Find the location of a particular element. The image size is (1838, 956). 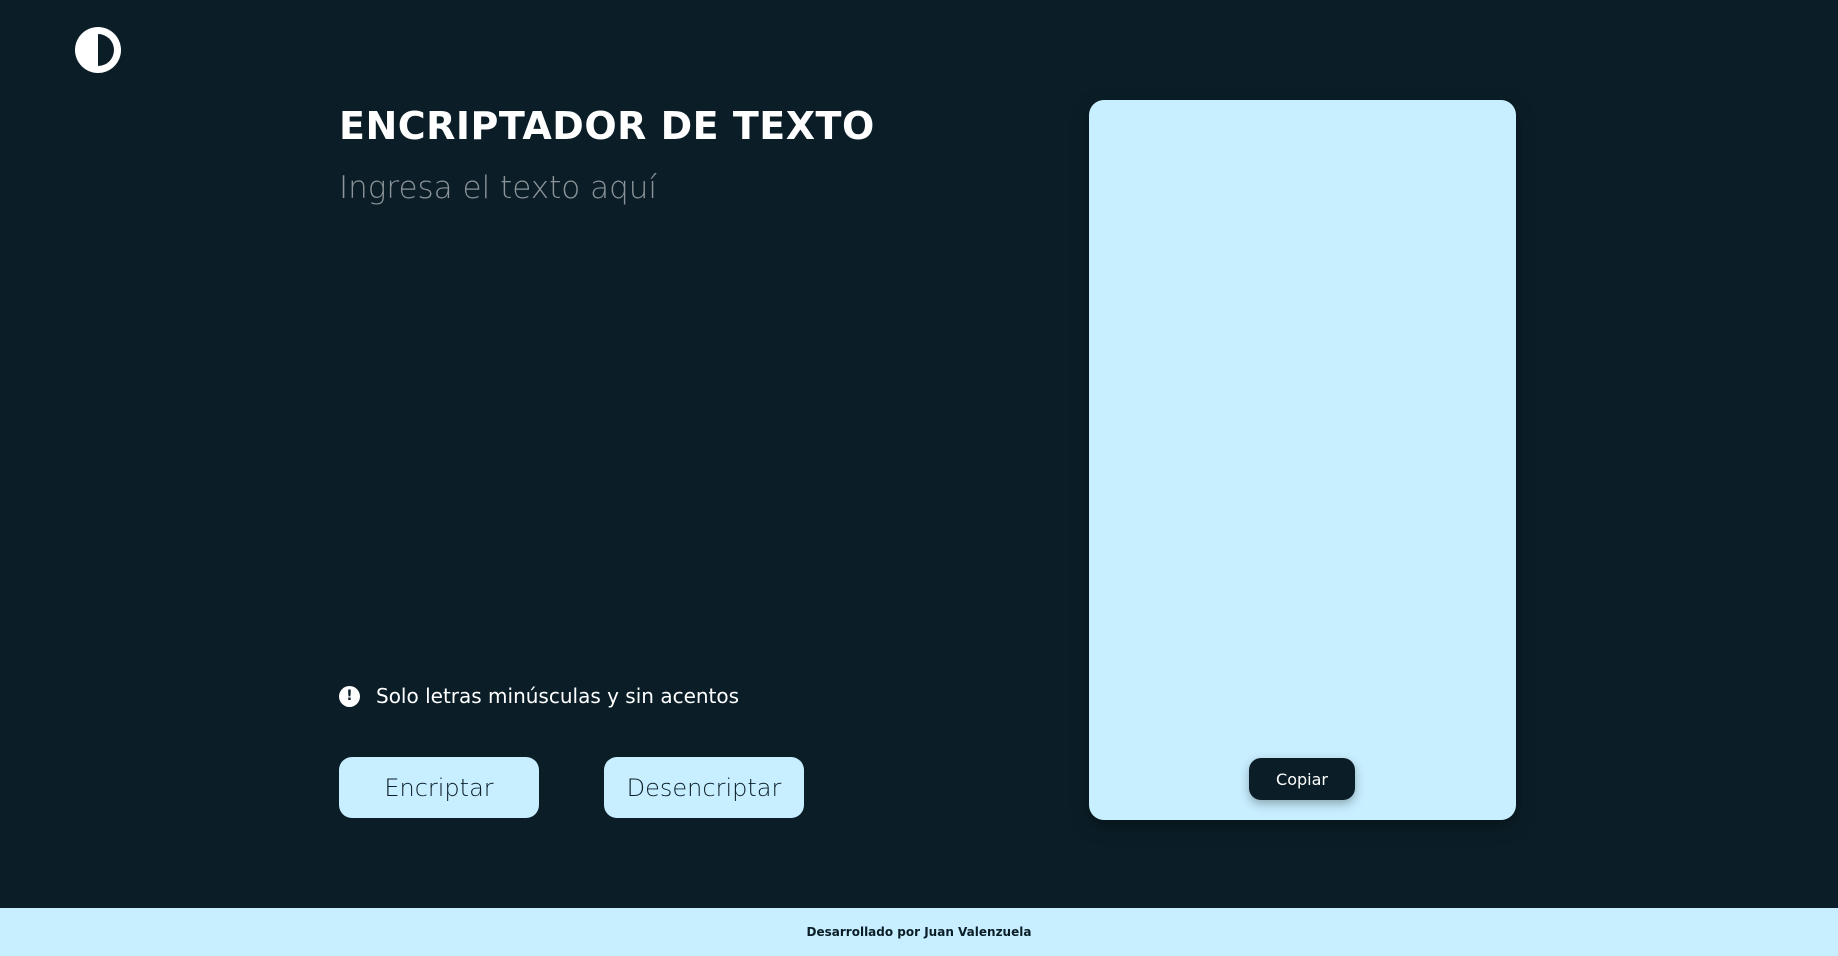

decrypt-button: Desencriptar is located at coordinates (704, 787).